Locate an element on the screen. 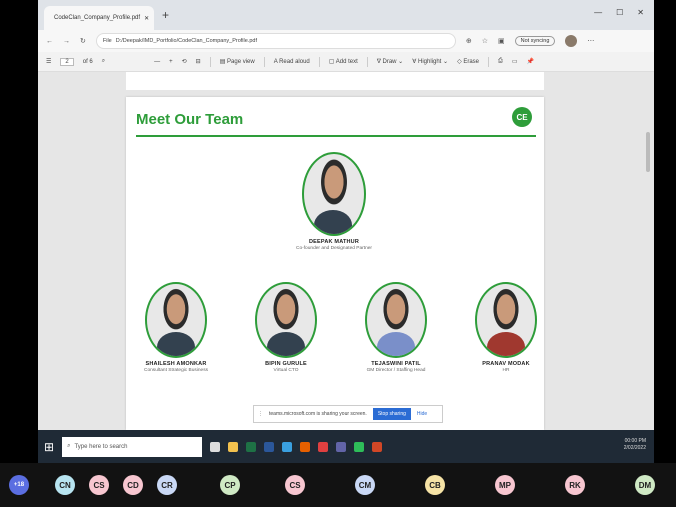 The height and width of the screenshot is (507, 676). participant-avatar: +18 is located at coordinates (19, 485).